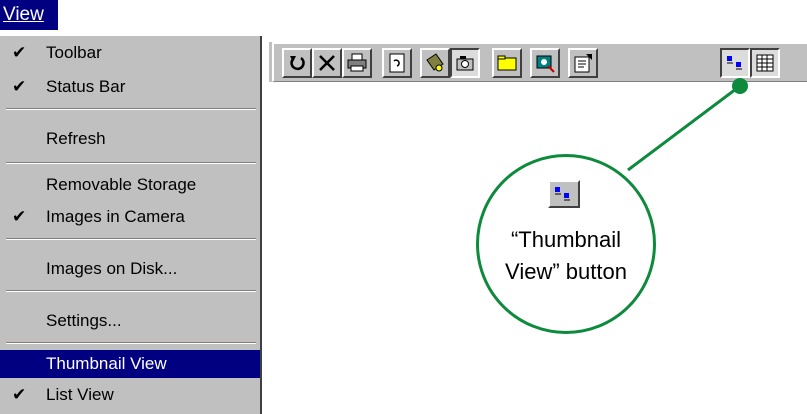 The image size is (807, 414). Describe the element at coordinates (566, 271) in the screenshot. I see `callout-caption-line2: View” button` at that location.